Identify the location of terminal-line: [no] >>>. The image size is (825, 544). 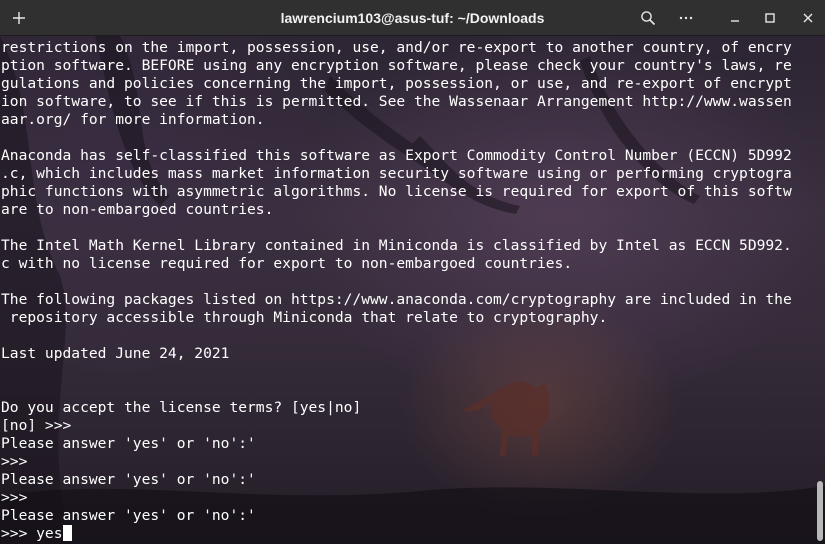
(36, 425).